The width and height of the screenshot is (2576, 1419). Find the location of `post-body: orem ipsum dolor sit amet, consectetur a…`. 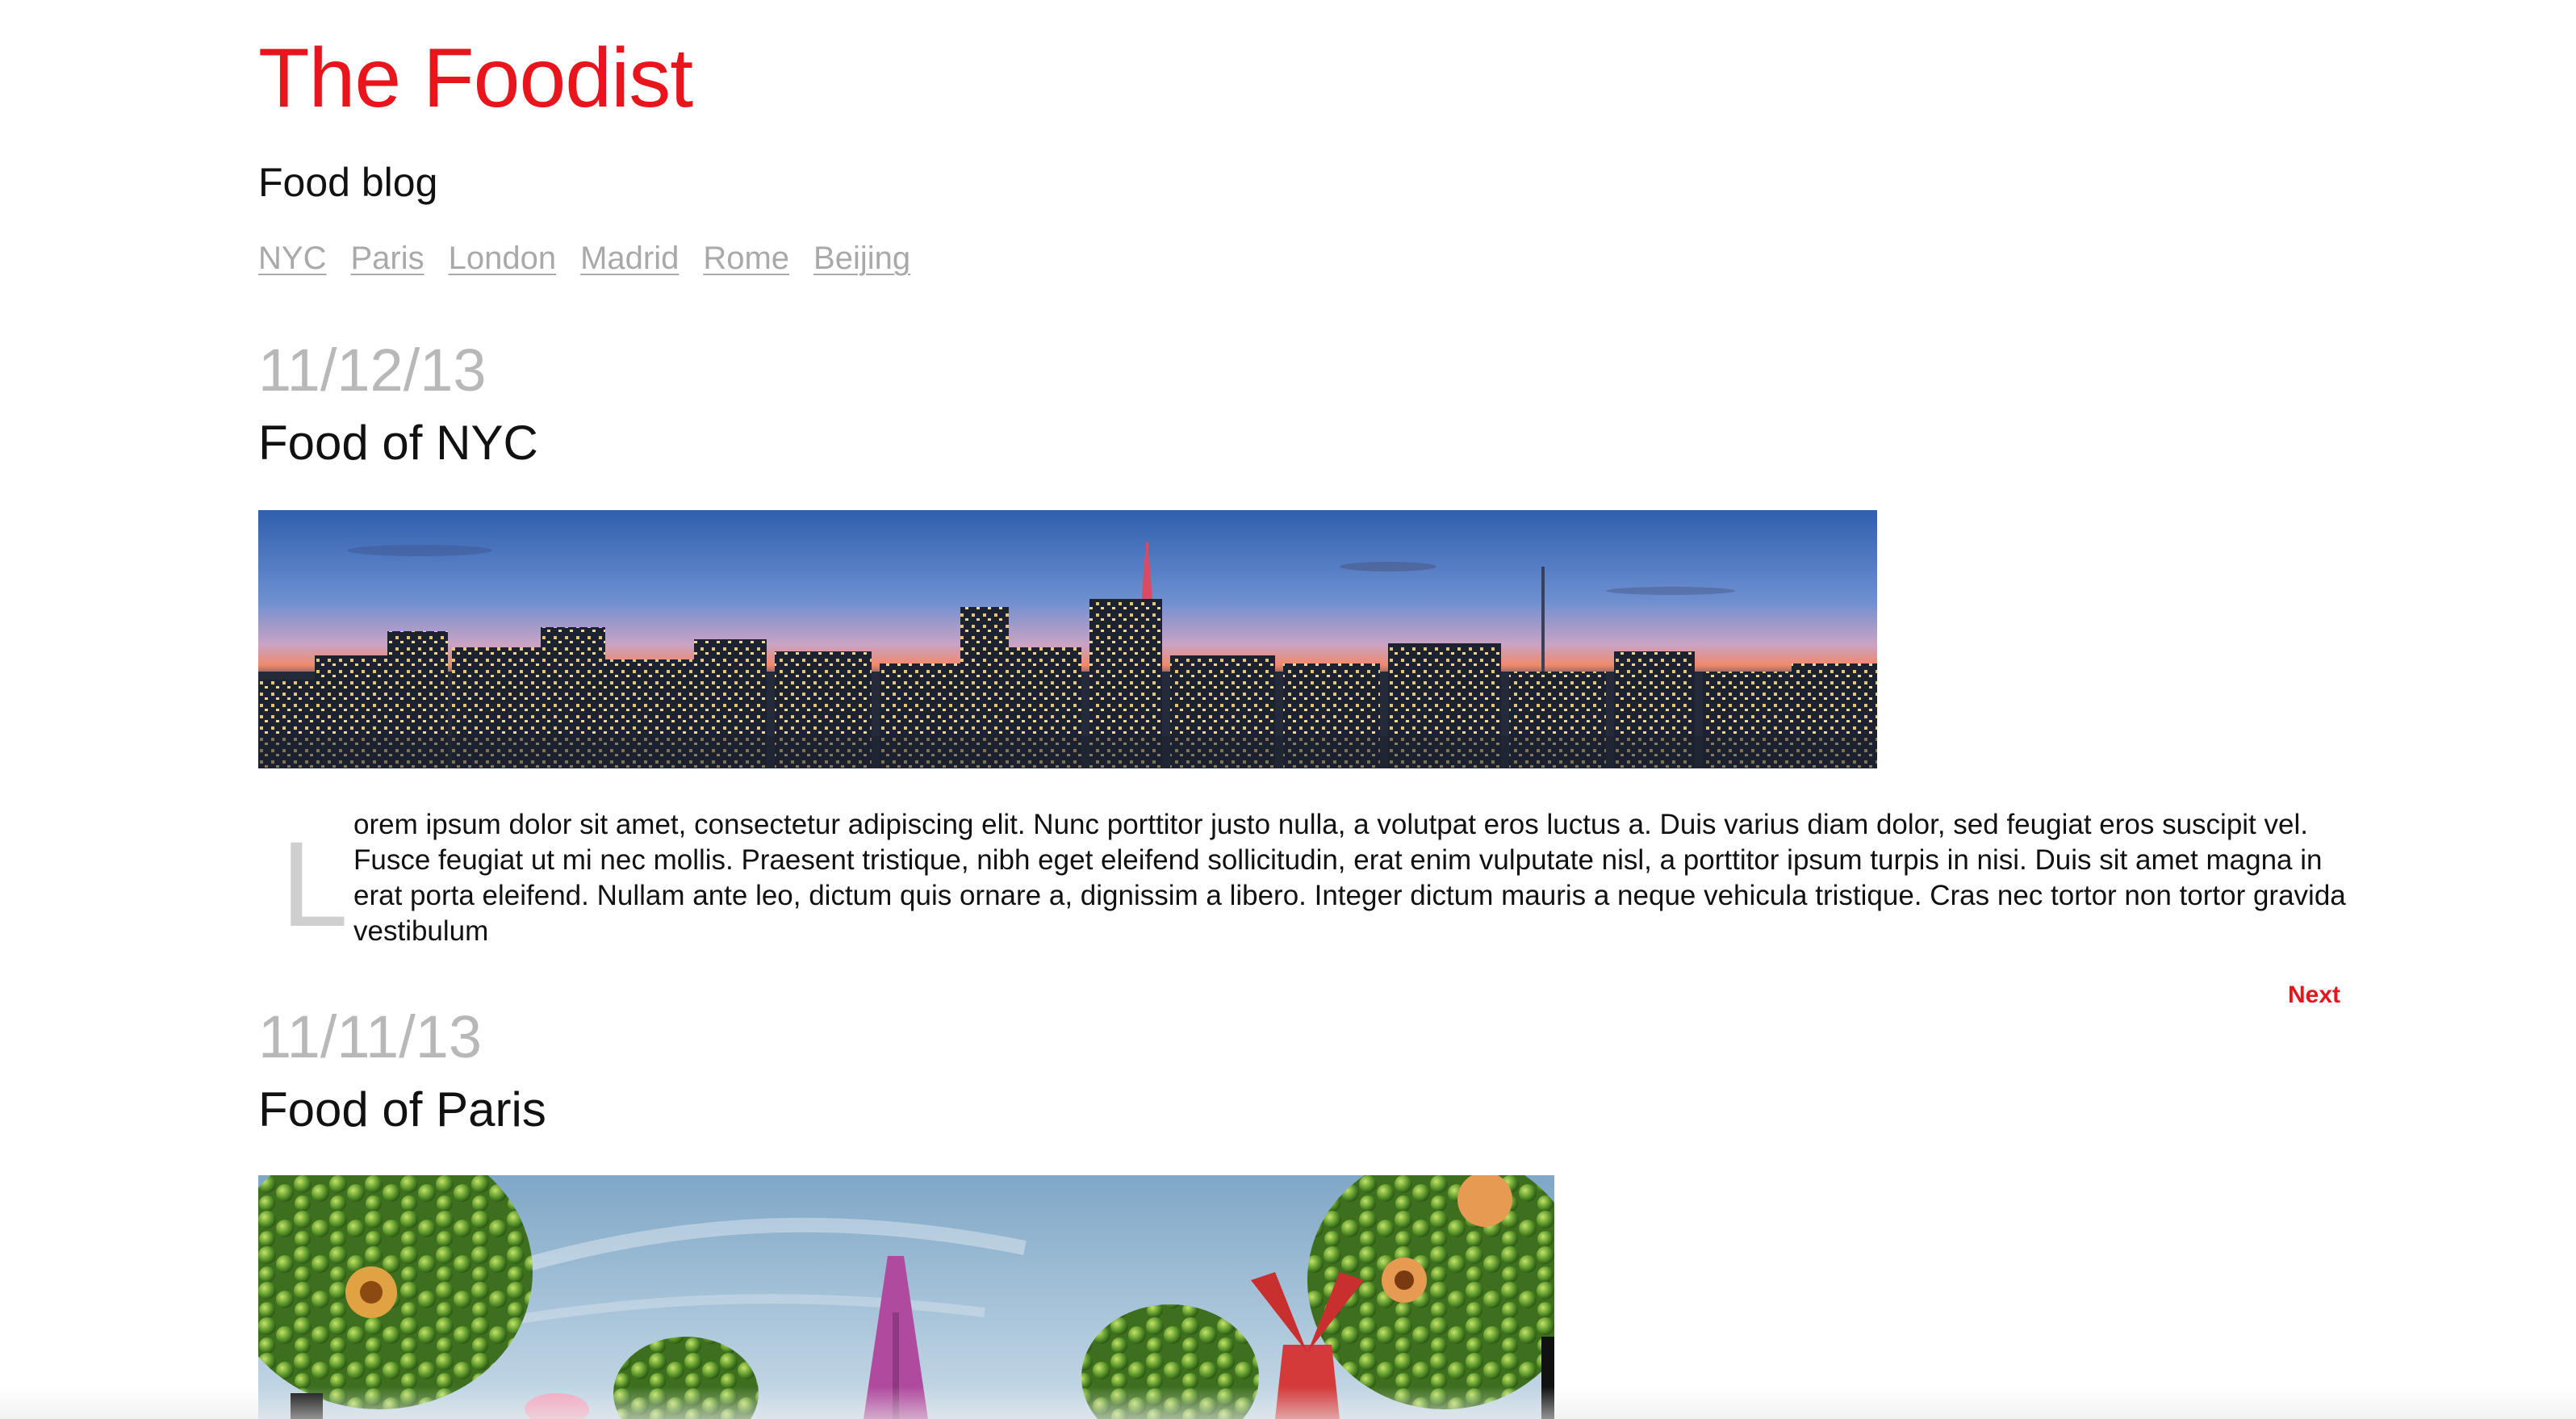

post-body: orem ipsum dolor sit amet, consectetur a… is located at coordinates (1349, 878).